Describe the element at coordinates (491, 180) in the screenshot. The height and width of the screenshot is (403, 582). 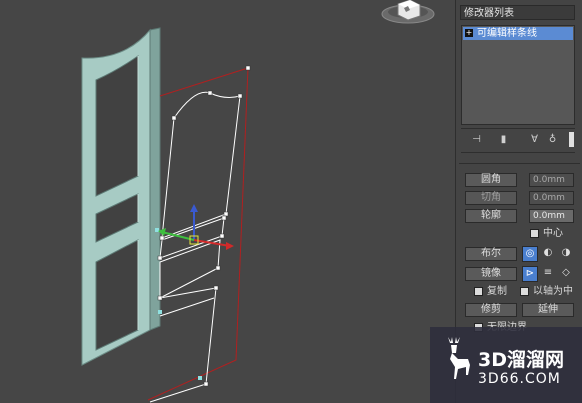
I see `fillet-button: 圆角` at that location.